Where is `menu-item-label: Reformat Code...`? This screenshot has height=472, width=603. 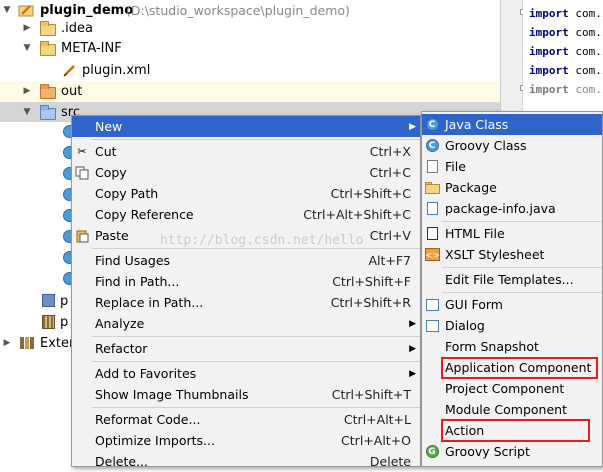
menu-item-label: Reformat Code... is located at coordinates (148, 419).